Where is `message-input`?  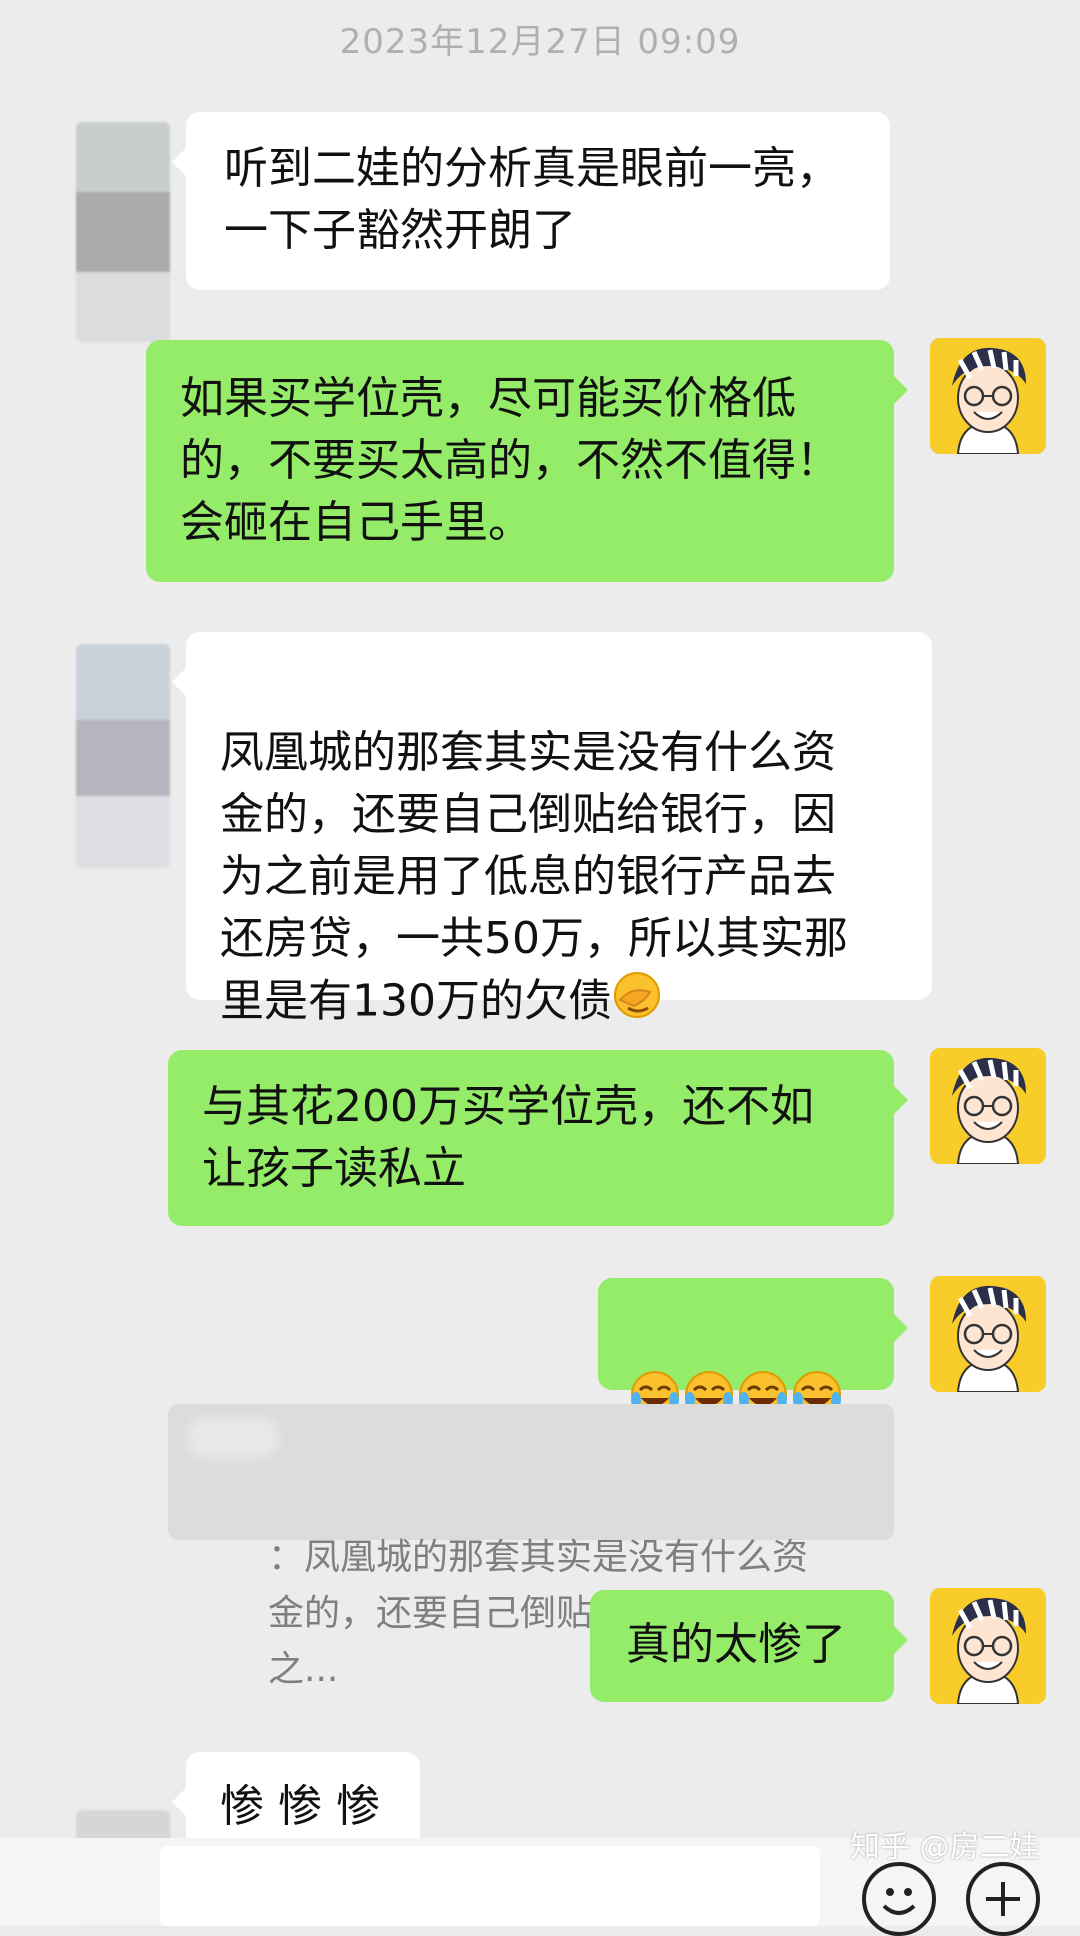
message-input is located at coordinates (490, 1886).